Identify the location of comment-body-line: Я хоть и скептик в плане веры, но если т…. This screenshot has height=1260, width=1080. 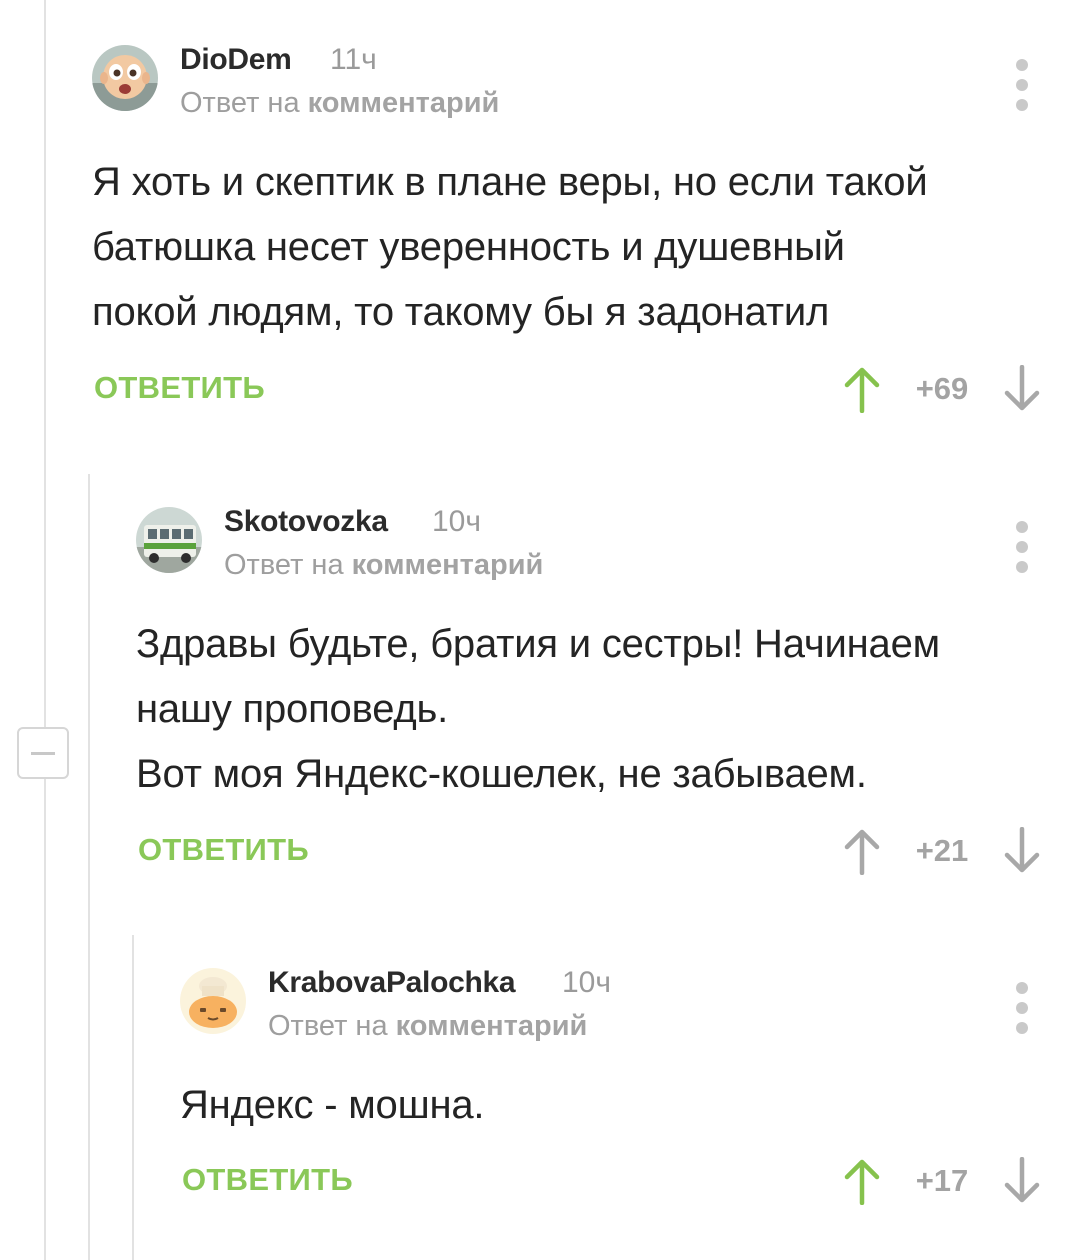
(510, 182).